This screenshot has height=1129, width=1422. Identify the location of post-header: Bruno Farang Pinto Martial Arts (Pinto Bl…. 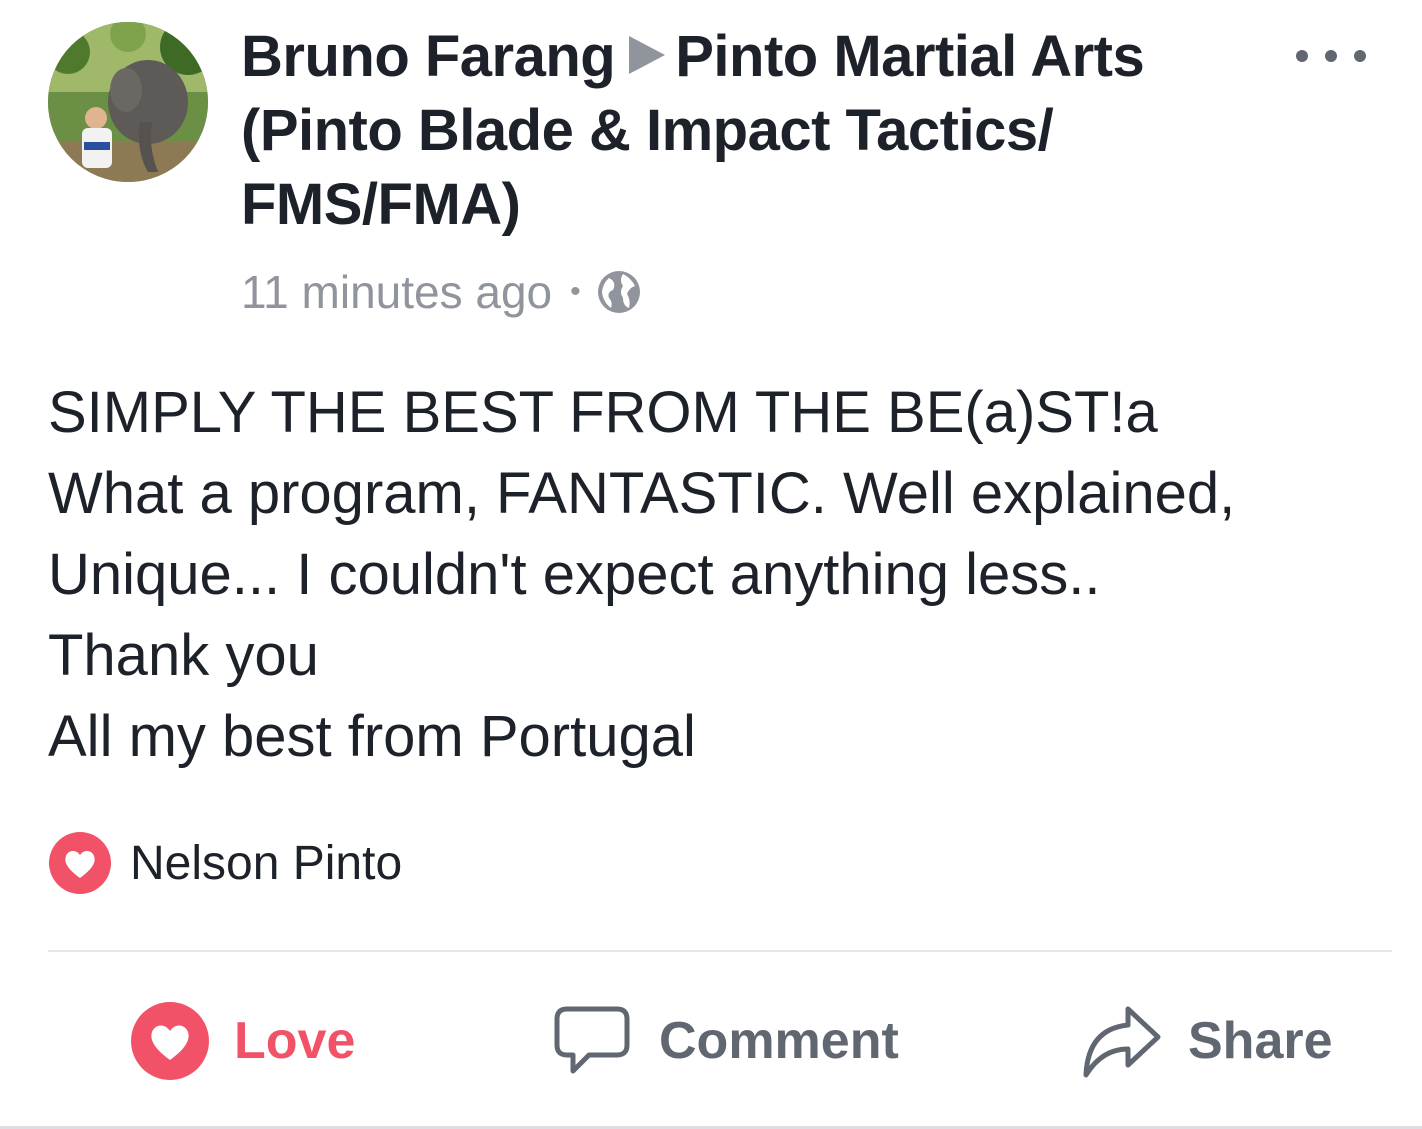
(746, 131).